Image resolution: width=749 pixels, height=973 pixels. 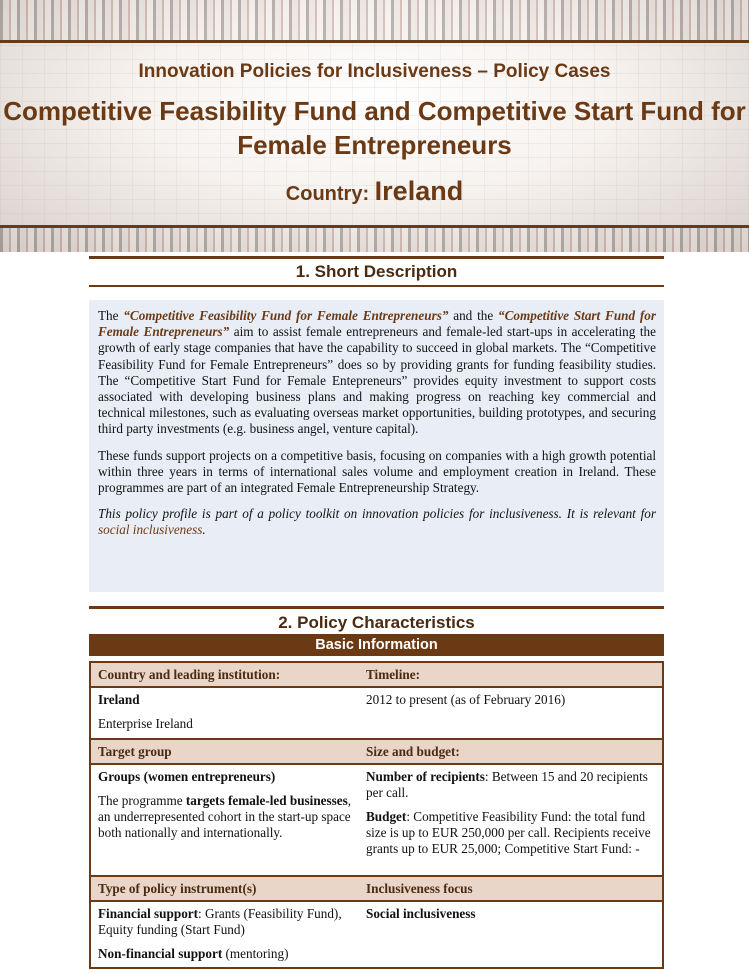 I want to click on text-run: ., so click(x=204, y=530).